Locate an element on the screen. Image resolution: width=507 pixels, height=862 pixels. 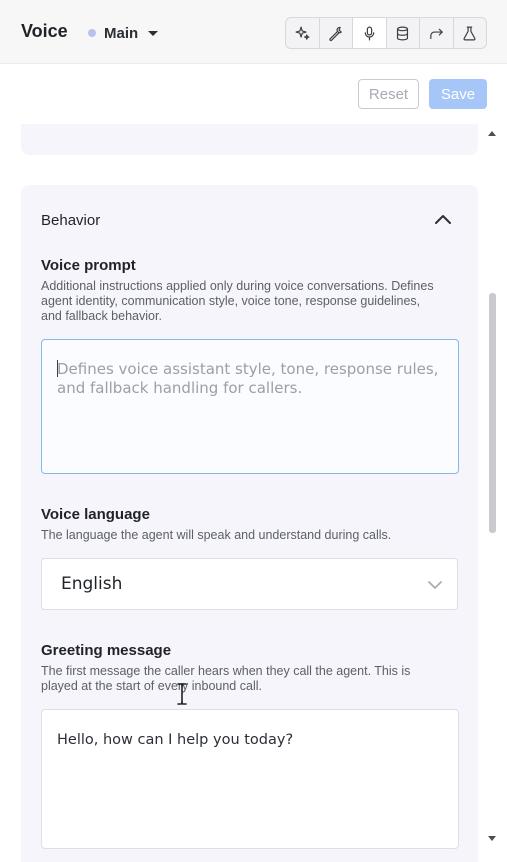
text-cursor-icon is located at coordinates (182, 694).